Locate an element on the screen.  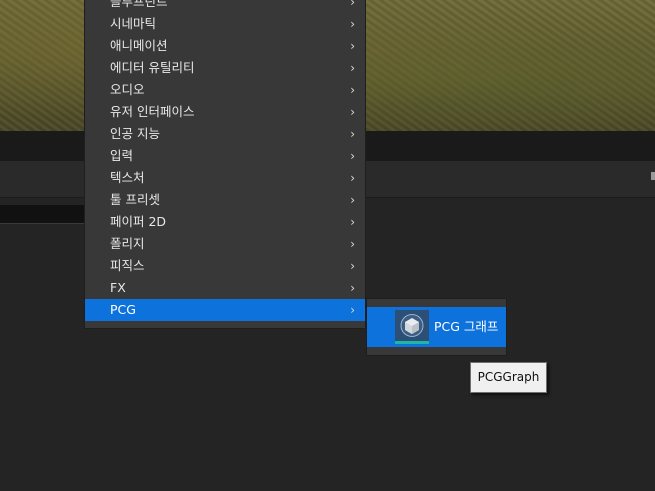
menu-item-paper-2d: 페이퍼 2D › is located at coordinates (225, 222).